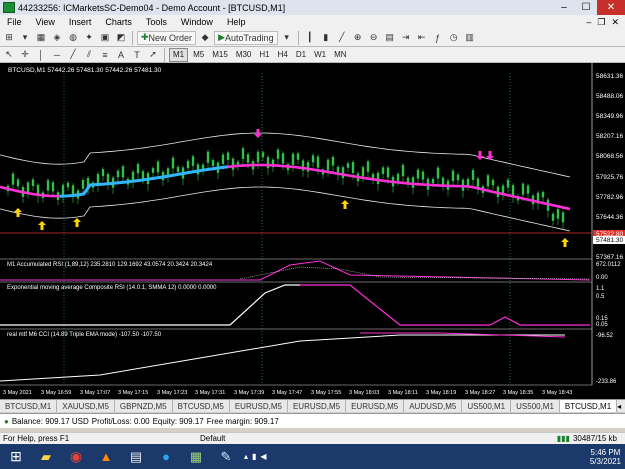  Describe the element at coordinates (287, 38) in the screenshot. I see `toolbar-extra-icon: ▾` at that location.